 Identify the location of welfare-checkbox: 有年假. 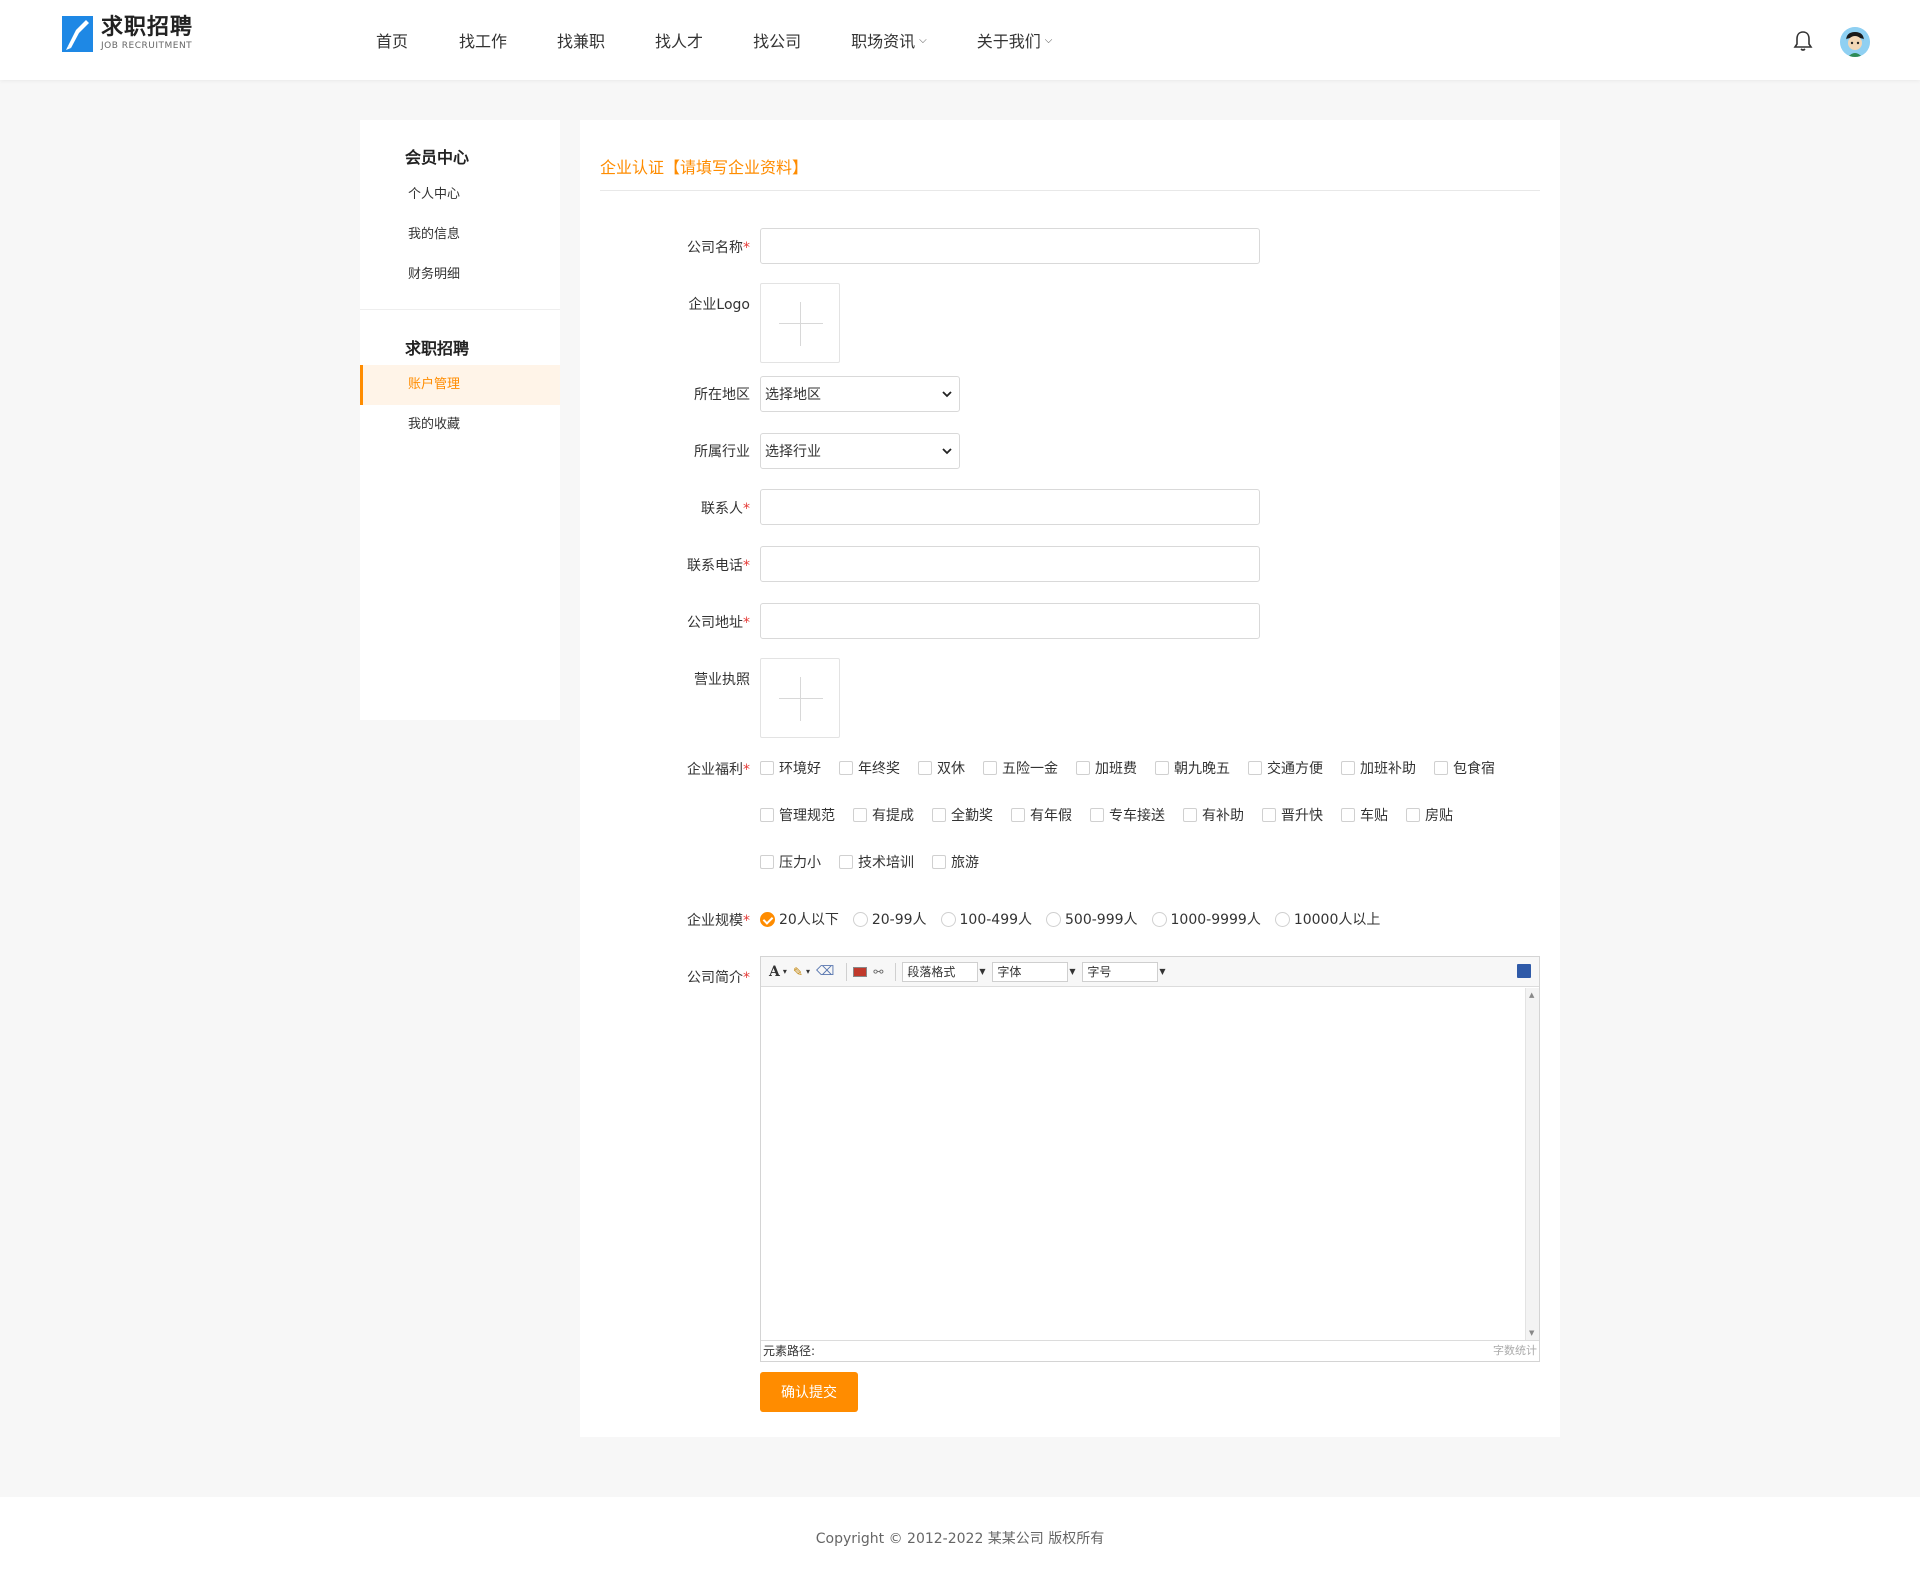
(1041, 815).